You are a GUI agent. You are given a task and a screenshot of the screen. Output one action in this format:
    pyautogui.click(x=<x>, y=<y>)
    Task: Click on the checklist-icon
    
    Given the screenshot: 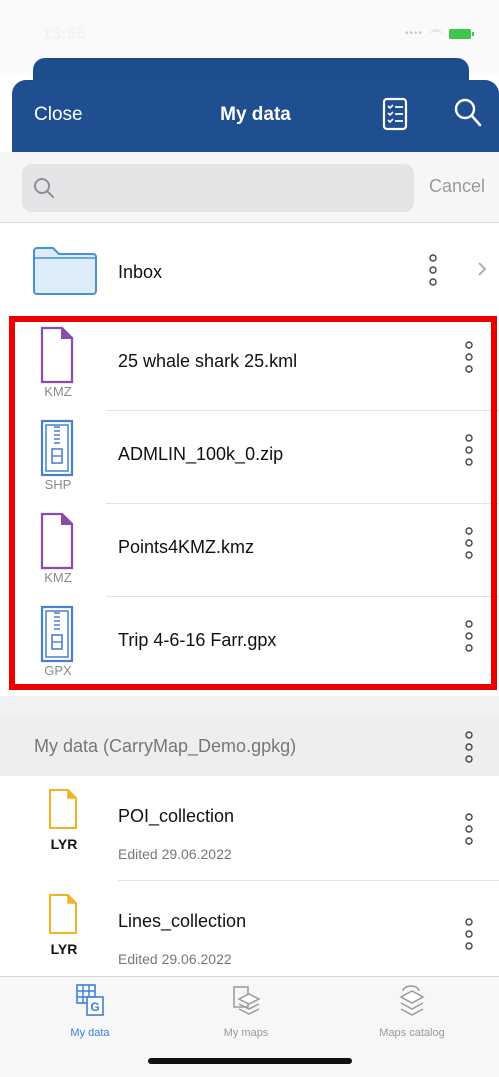 What is the action you would take?
    pyautogui.click(x=395, y=114)
    